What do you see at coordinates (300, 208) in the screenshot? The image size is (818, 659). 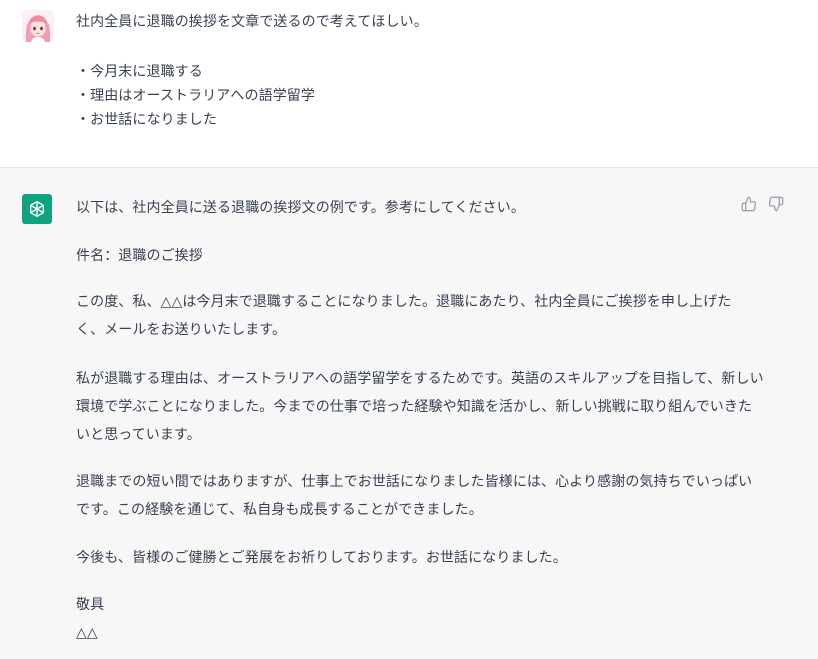 I see `assistant-line-1: 以下は、社内全員に送る退職の挨拶文の例です。参考にしてください。` at bounding box center [300, 208].